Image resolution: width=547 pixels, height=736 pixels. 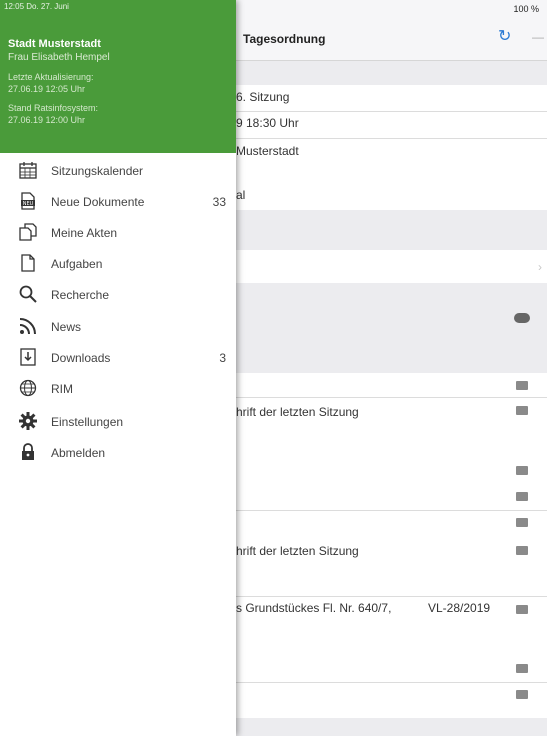 What do you see at coordinates (53, 108) in the screenshot?
I see `ris-status-label: Stand Ratsinfosystem:` at bounding box center [53, 108].